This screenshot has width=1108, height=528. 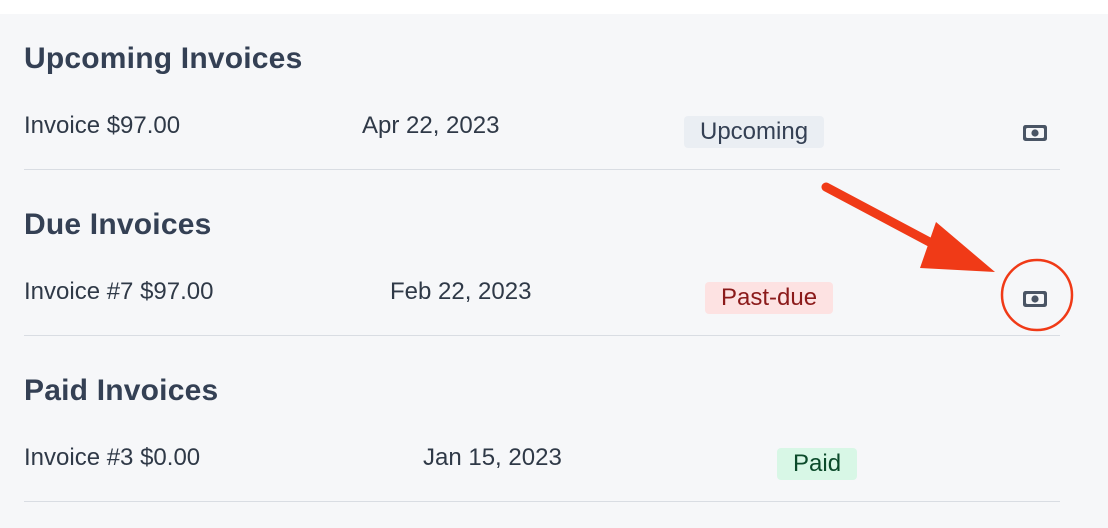 What do you see at coordinates (163, 58) in the screenshot?
I see `section-title-upcoming: Upcoming Invoices` at bounding box center [163, 58].